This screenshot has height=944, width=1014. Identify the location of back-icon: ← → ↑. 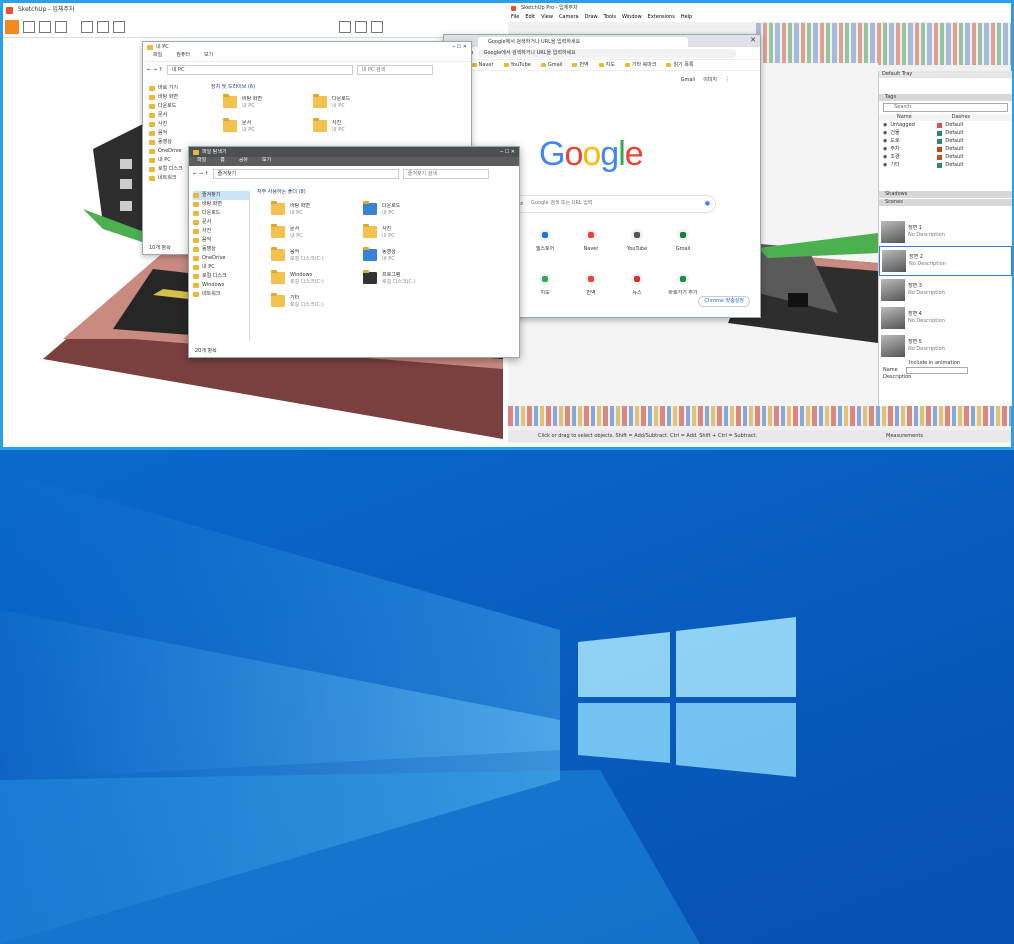
(201, 174).